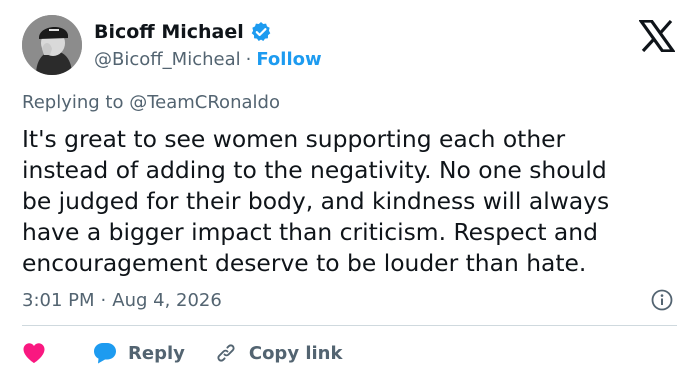 This screenshot has height=379, width=700. I want to click on user-name-row: Bicoff Michael, so click(183, 32).